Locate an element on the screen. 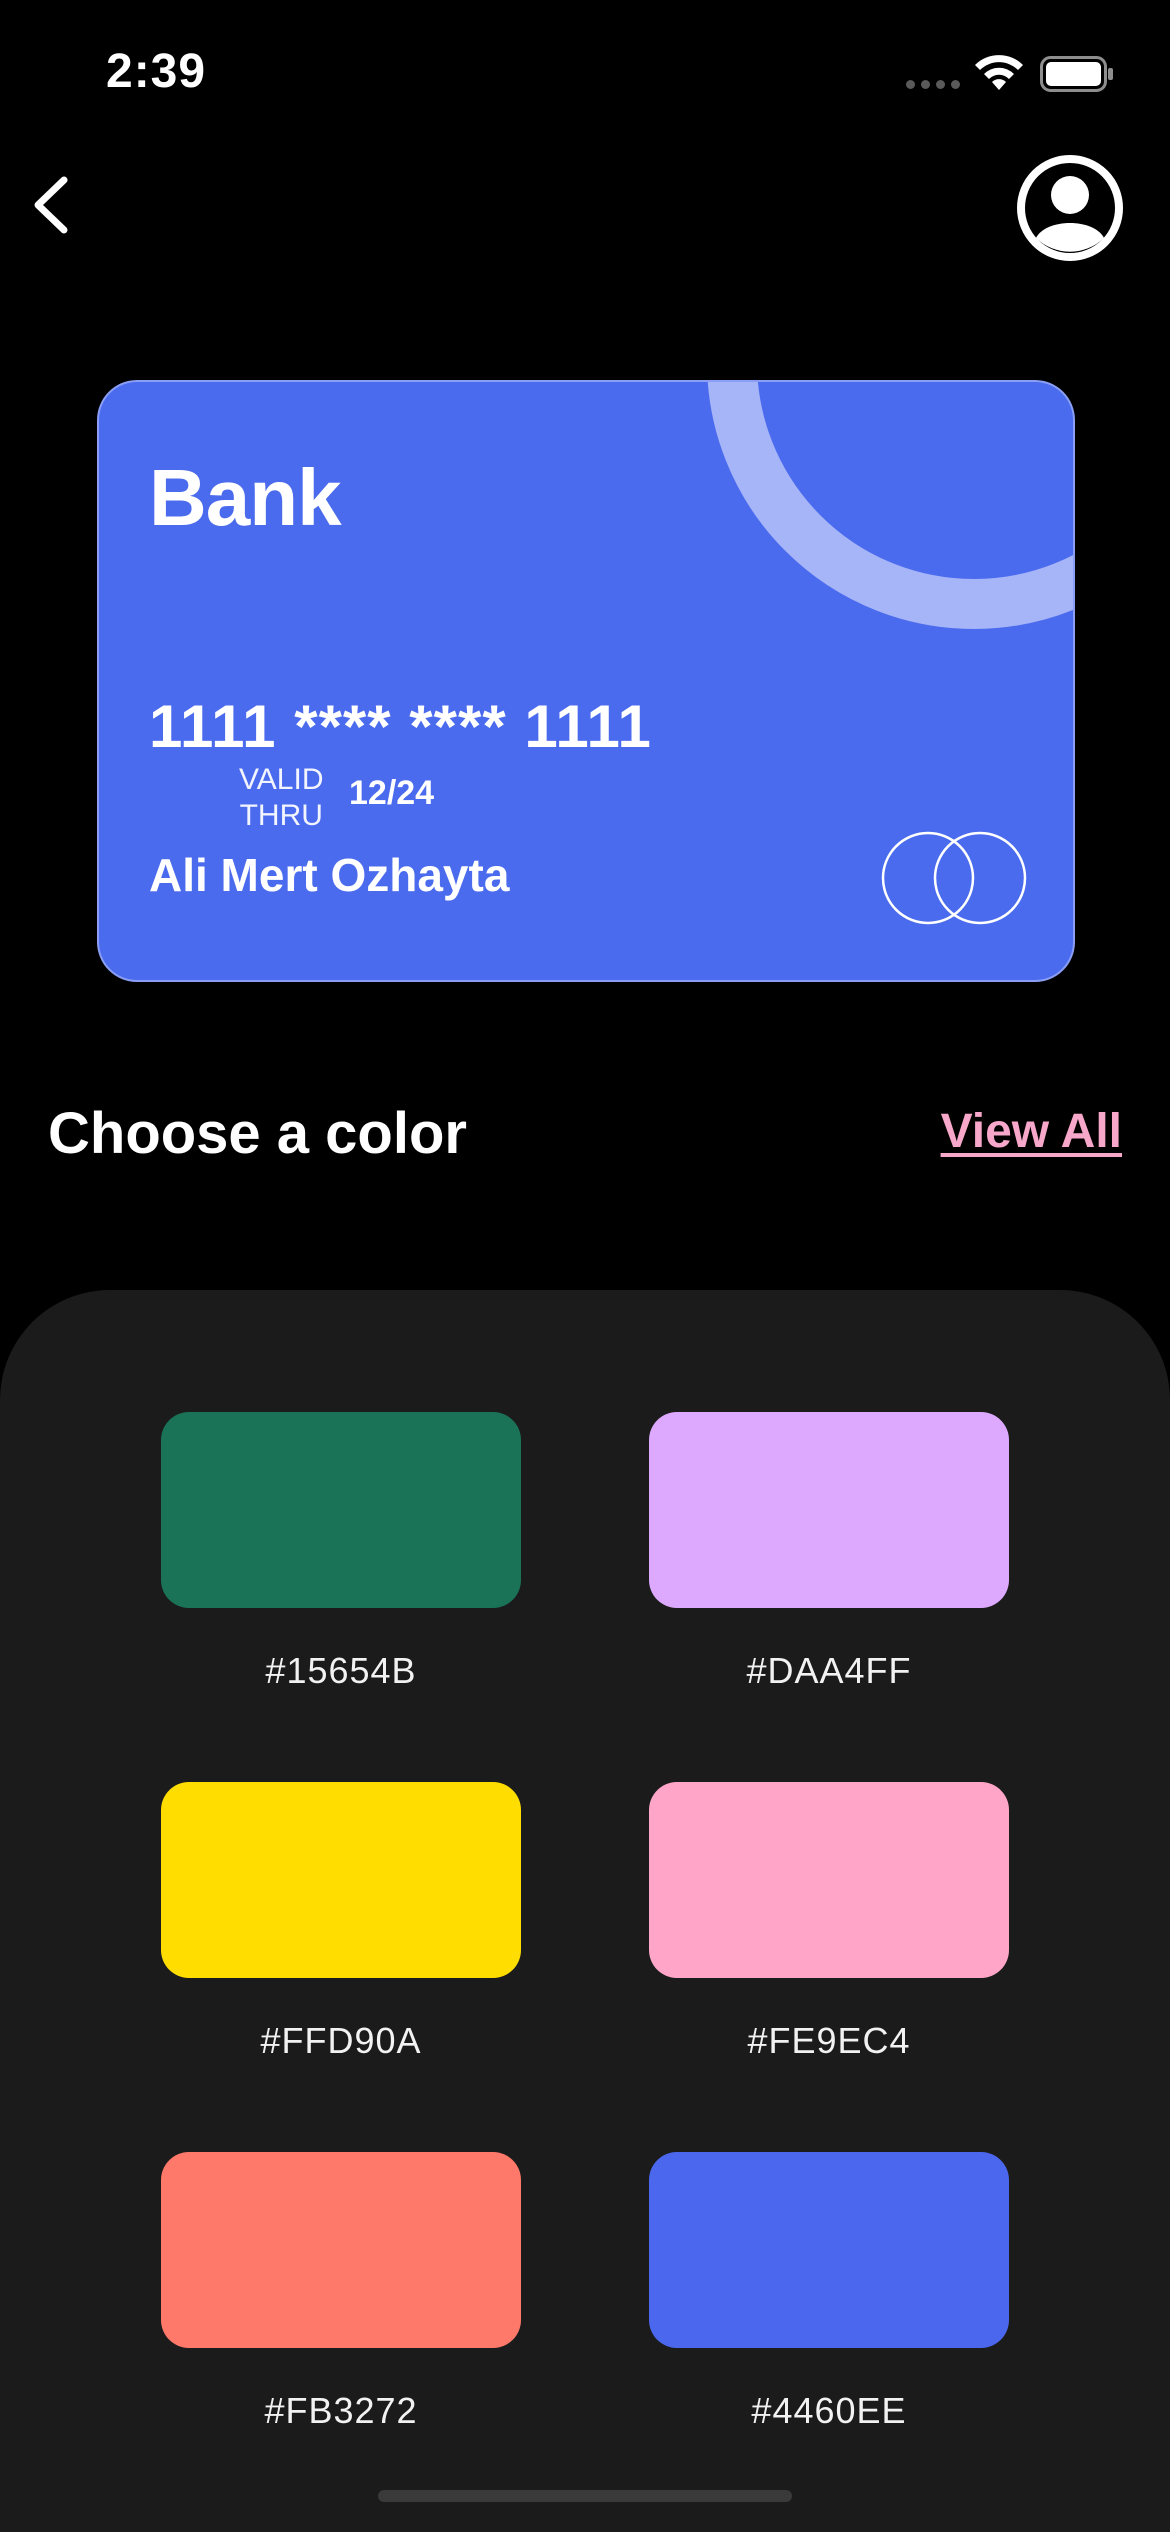 This screenshot has height=2532, width=1170. swatch-label: #FFD90A is located at coordinates (341, 2040).